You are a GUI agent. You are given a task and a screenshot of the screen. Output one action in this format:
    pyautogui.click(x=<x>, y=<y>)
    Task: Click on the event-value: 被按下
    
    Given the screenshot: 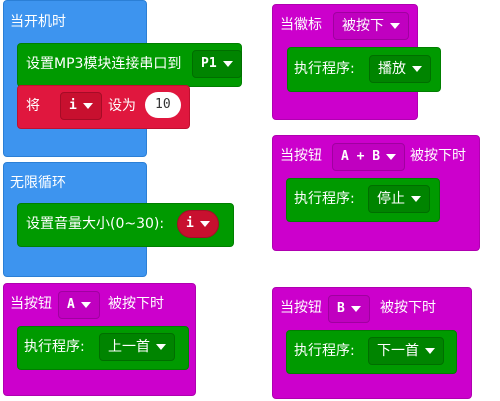 What is the action you would take?
    pyautogui.click(x=363, y=26)
    